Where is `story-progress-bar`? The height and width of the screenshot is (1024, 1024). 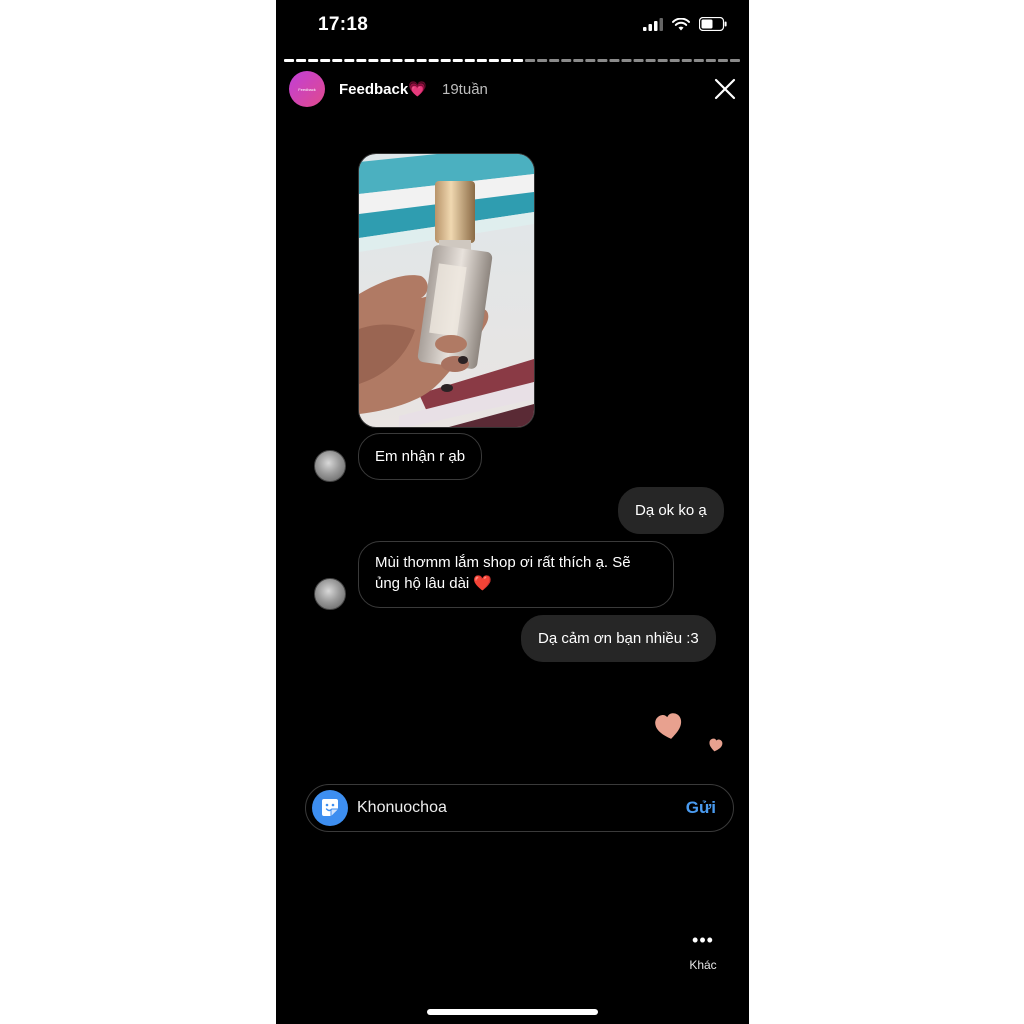 story-progress-bar is located at coordinates (512, 60).